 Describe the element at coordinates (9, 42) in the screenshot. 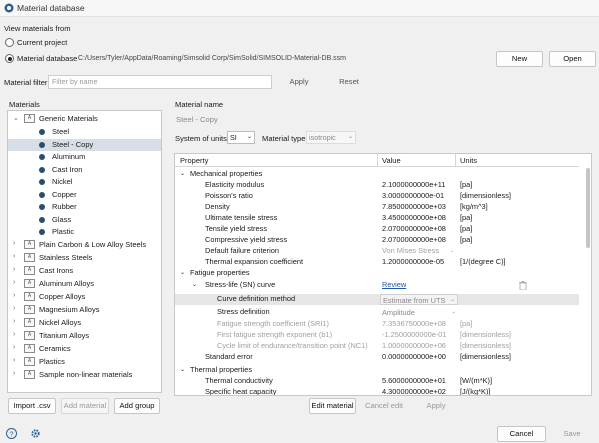

I see `radio-current-project` at that location.